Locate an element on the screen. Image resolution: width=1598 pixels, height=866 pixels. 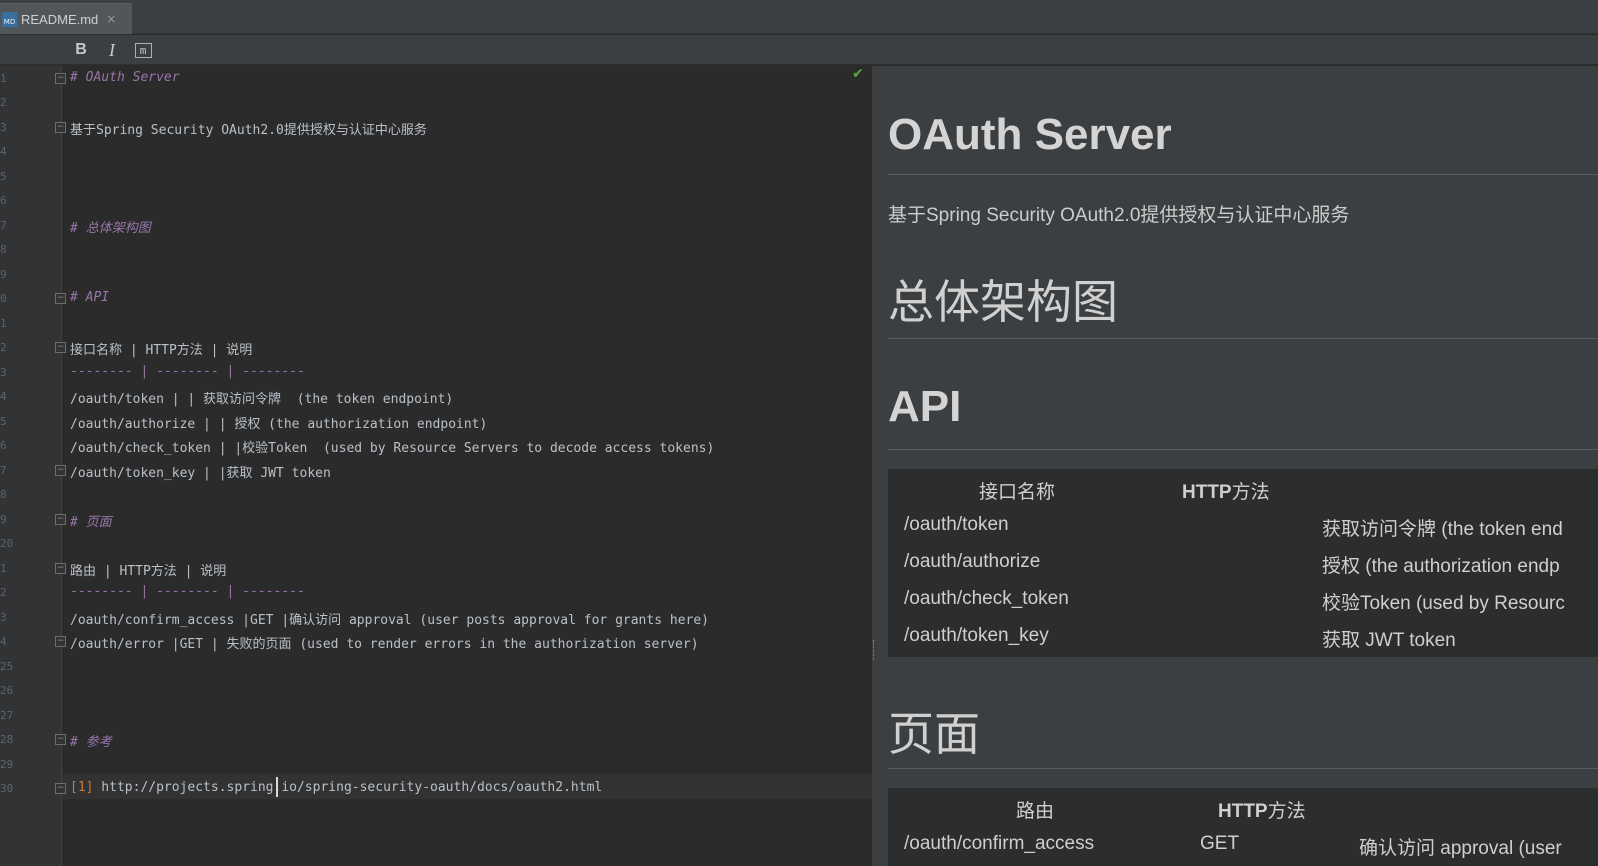
italic-button: I is located at coordinates (112, 50).